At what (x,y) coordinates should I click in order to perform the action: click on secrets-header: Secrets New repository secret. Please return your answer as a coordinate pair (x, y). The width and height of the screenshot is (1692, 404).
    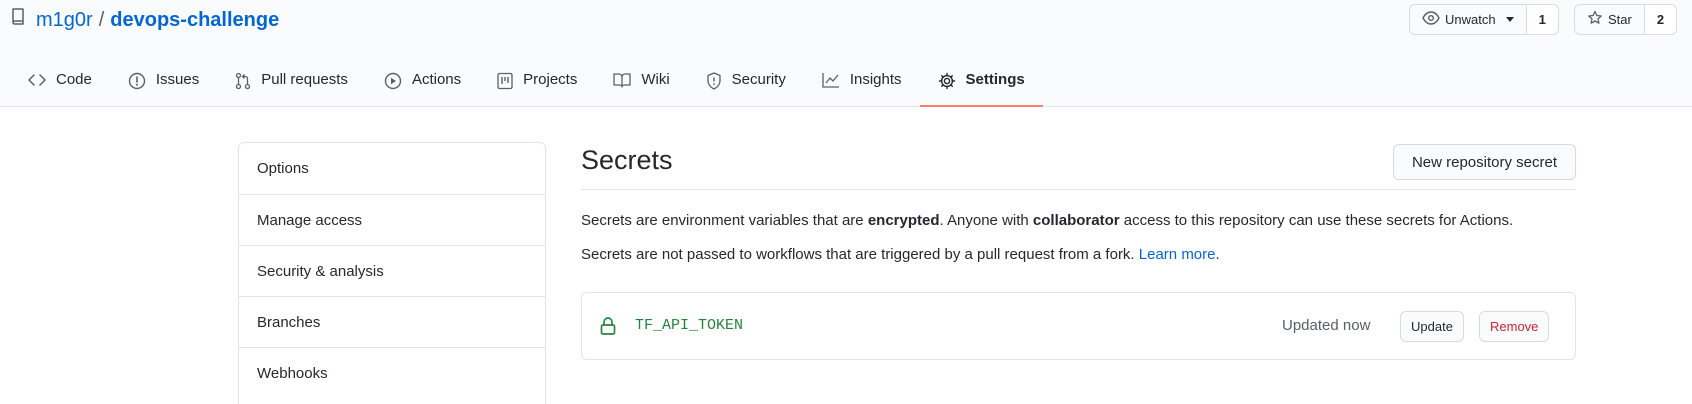
    Looking at the image, I should click on (1078, 166).